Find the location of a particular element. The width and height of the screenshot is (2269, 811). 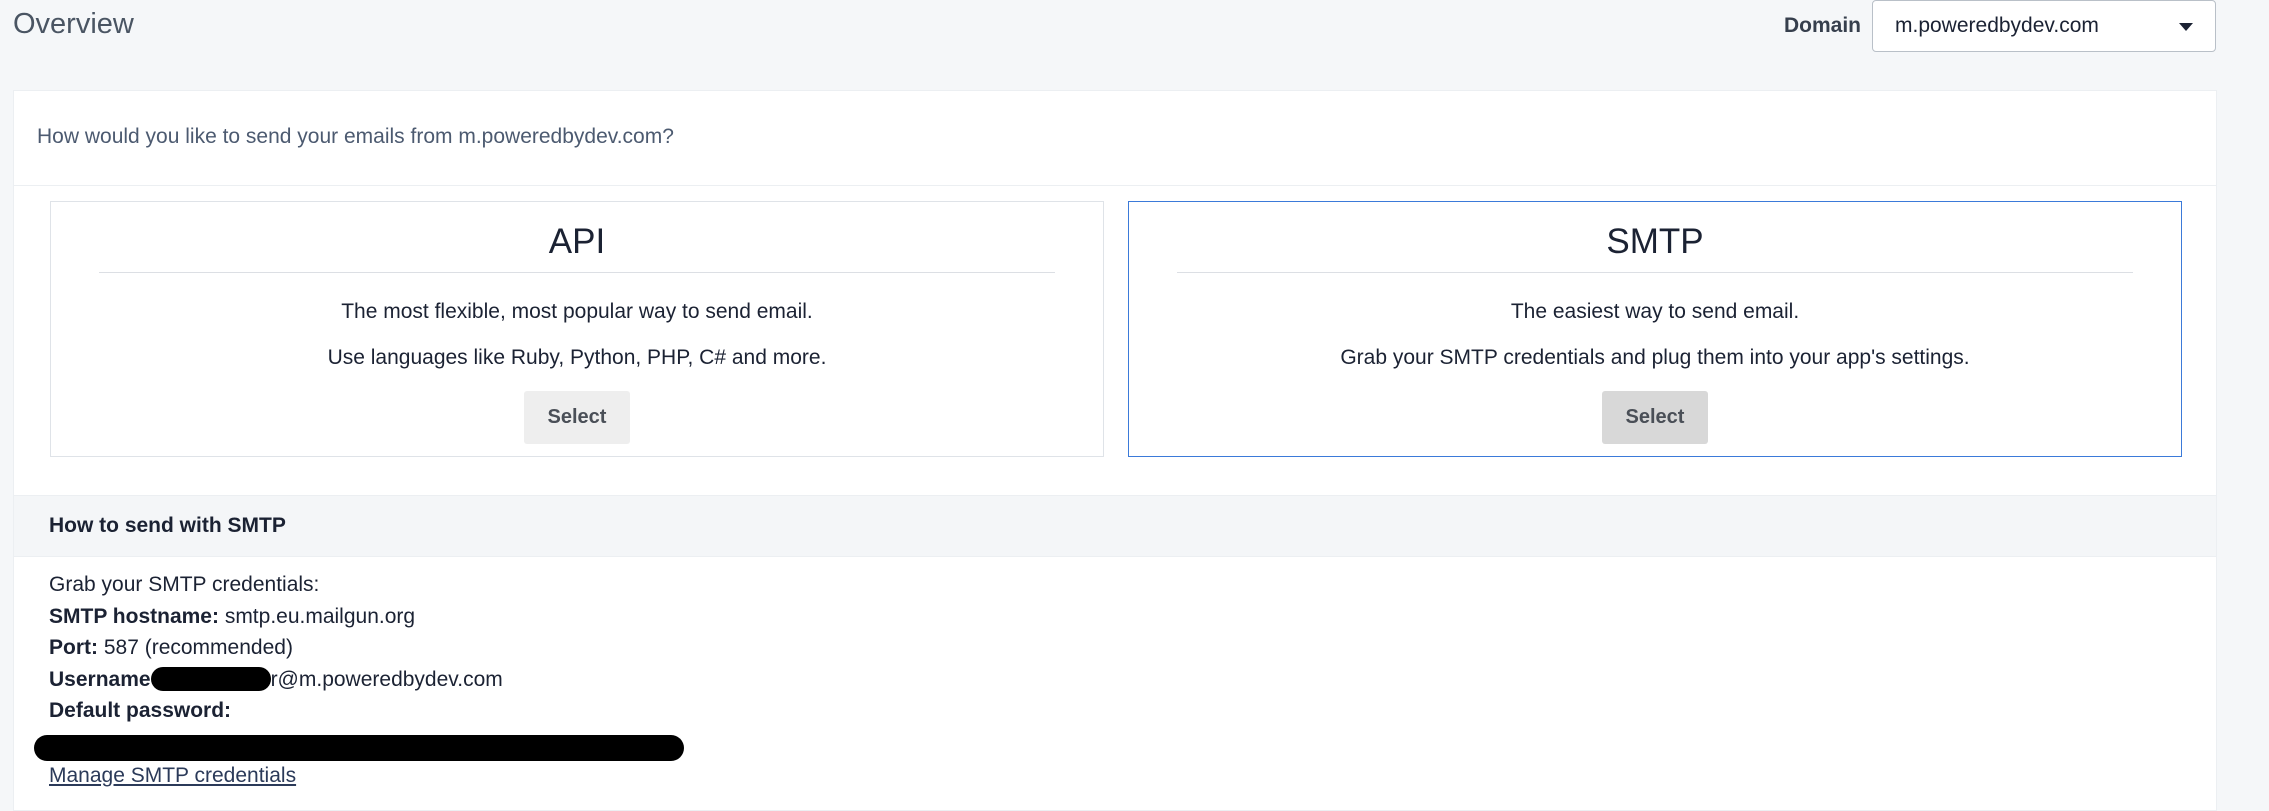

smtp-section-header: How to send with SMTP is located at coordinates (1115, 526).